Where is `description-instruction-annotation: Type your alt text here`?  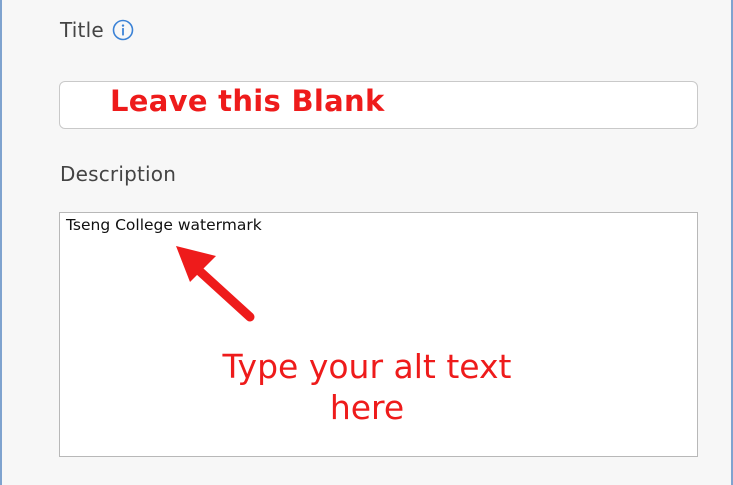
description-instruction-annotation: Type your alt text here is located at coordinates (367, 387).